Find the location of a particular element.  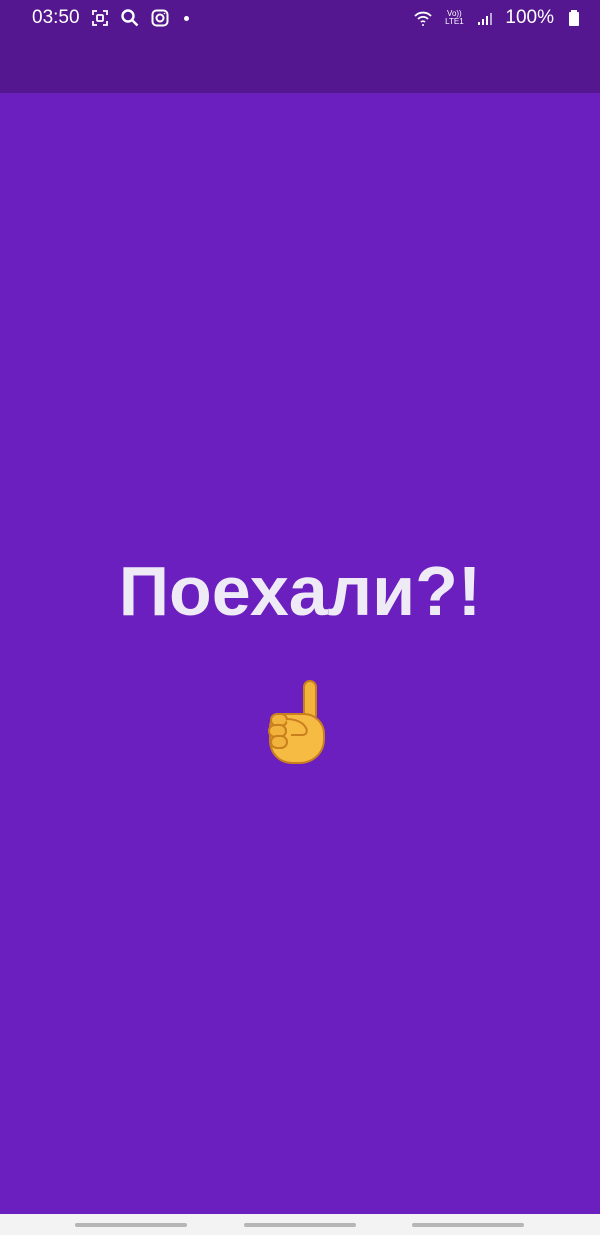

screen-capture-icon is located at coordinates (100, 18).